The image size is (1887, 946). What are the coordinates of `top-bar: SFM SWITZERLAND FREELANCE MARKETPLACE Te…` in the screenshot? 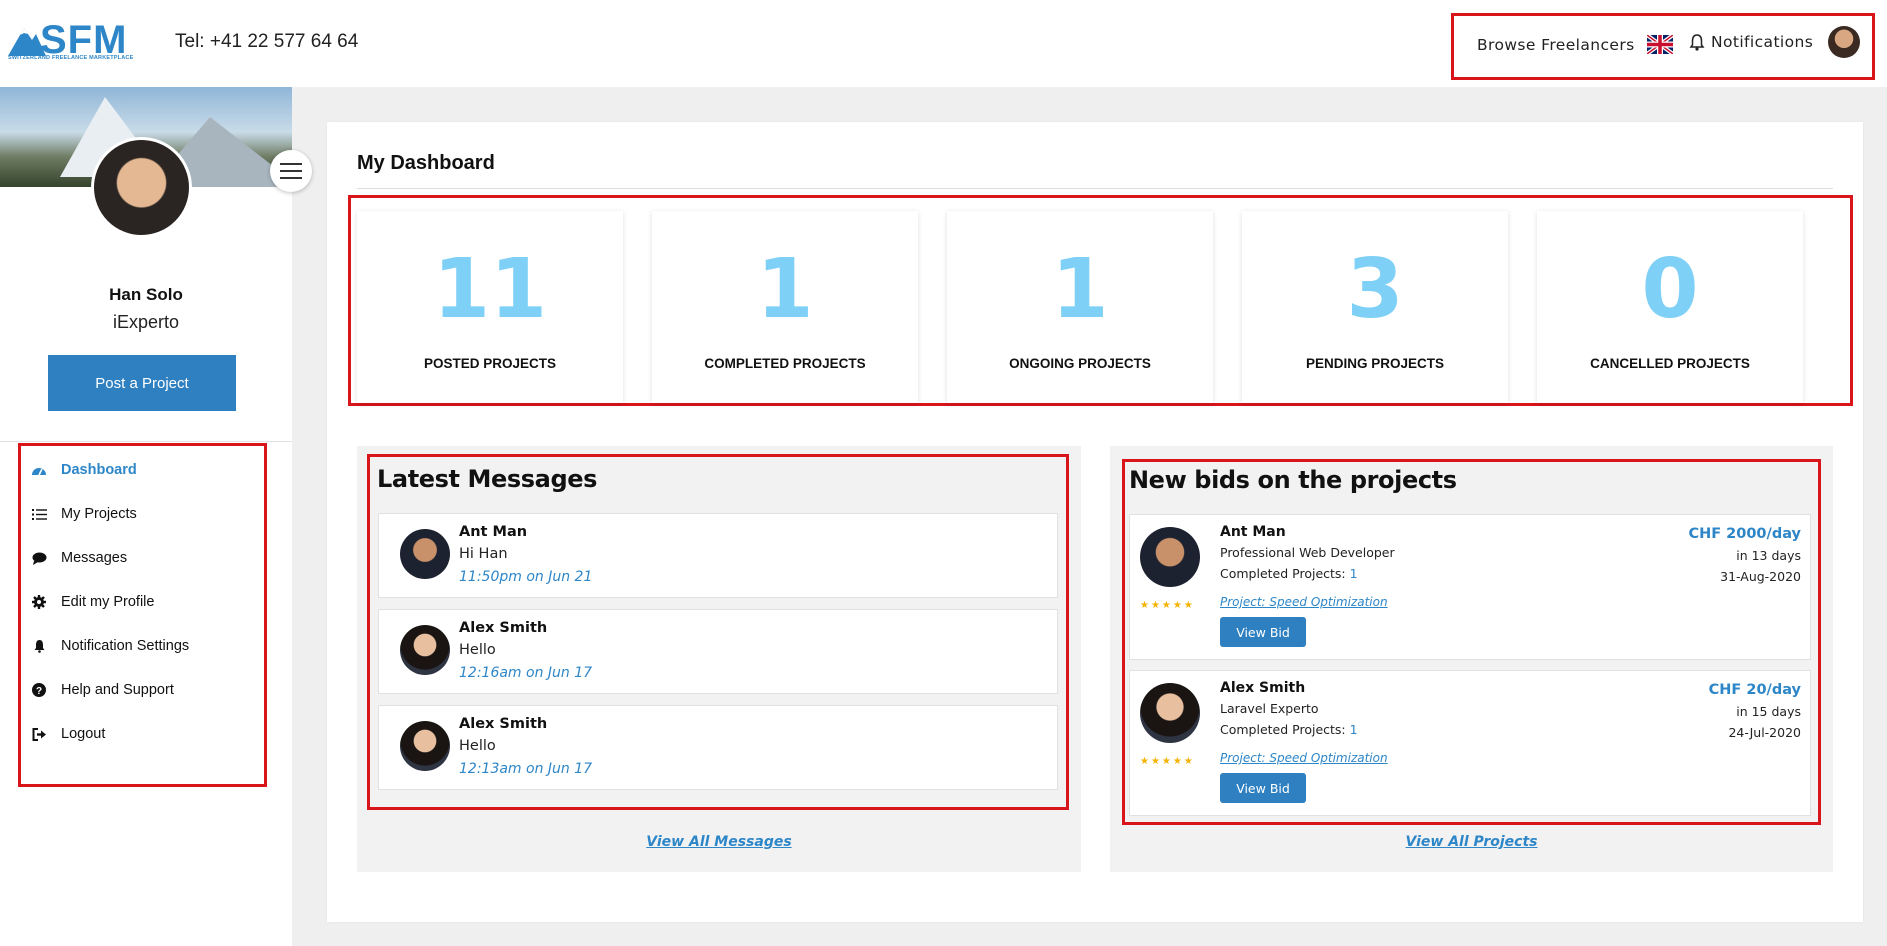 It's located at (943, 43).